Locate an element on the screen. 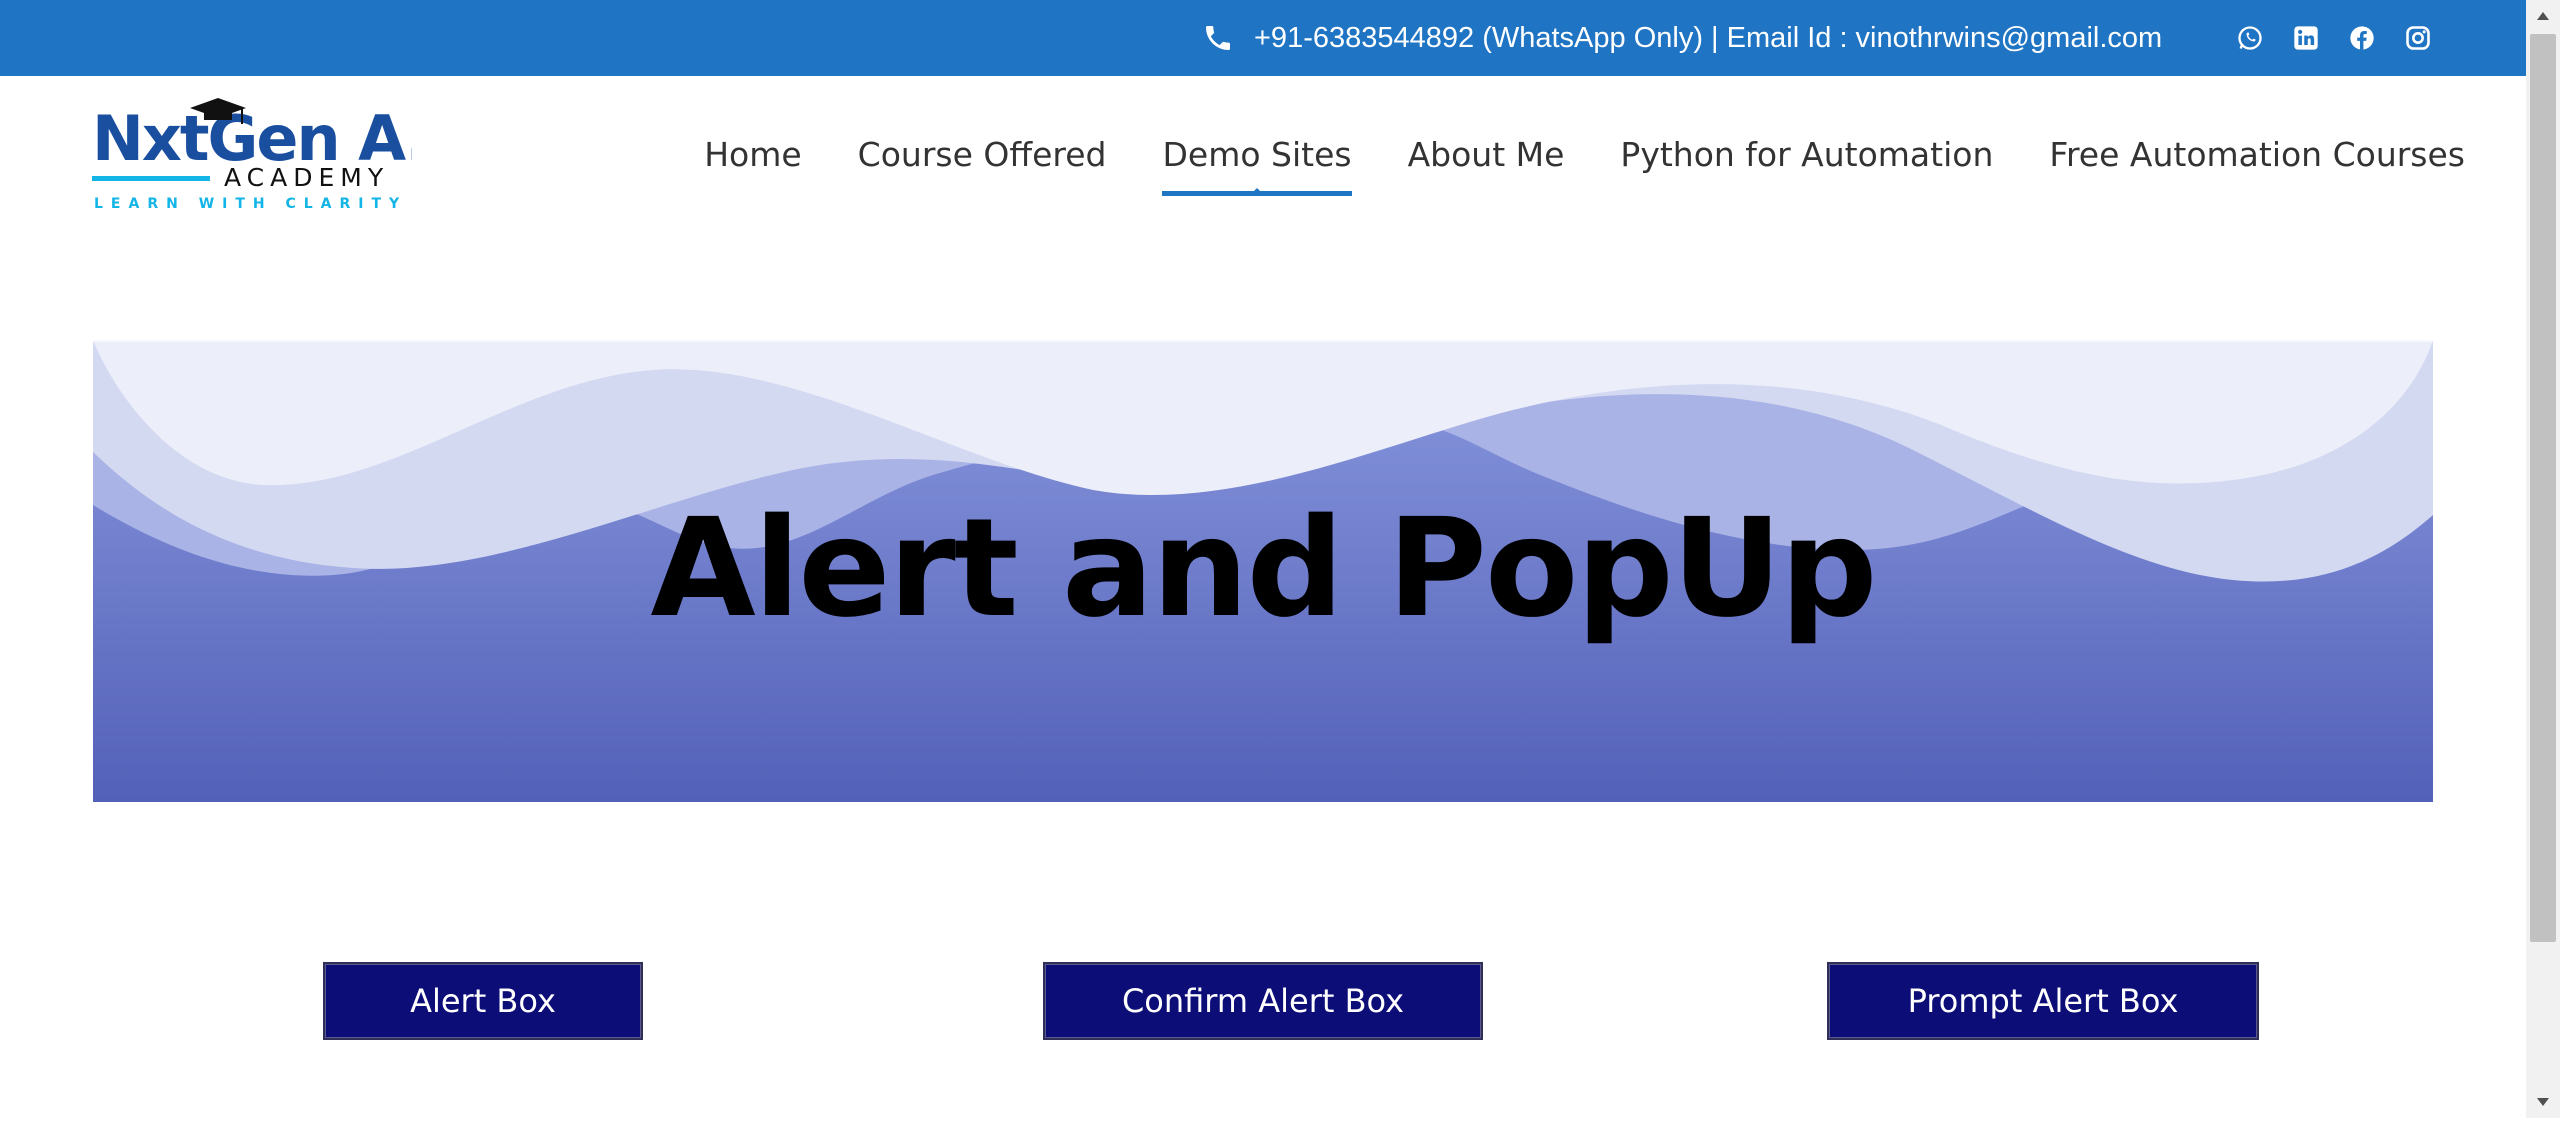 The image size is (2560, 1123). confirm-alert-box-button: Confirm Alert Box is located at coordinates (1263, 1001).